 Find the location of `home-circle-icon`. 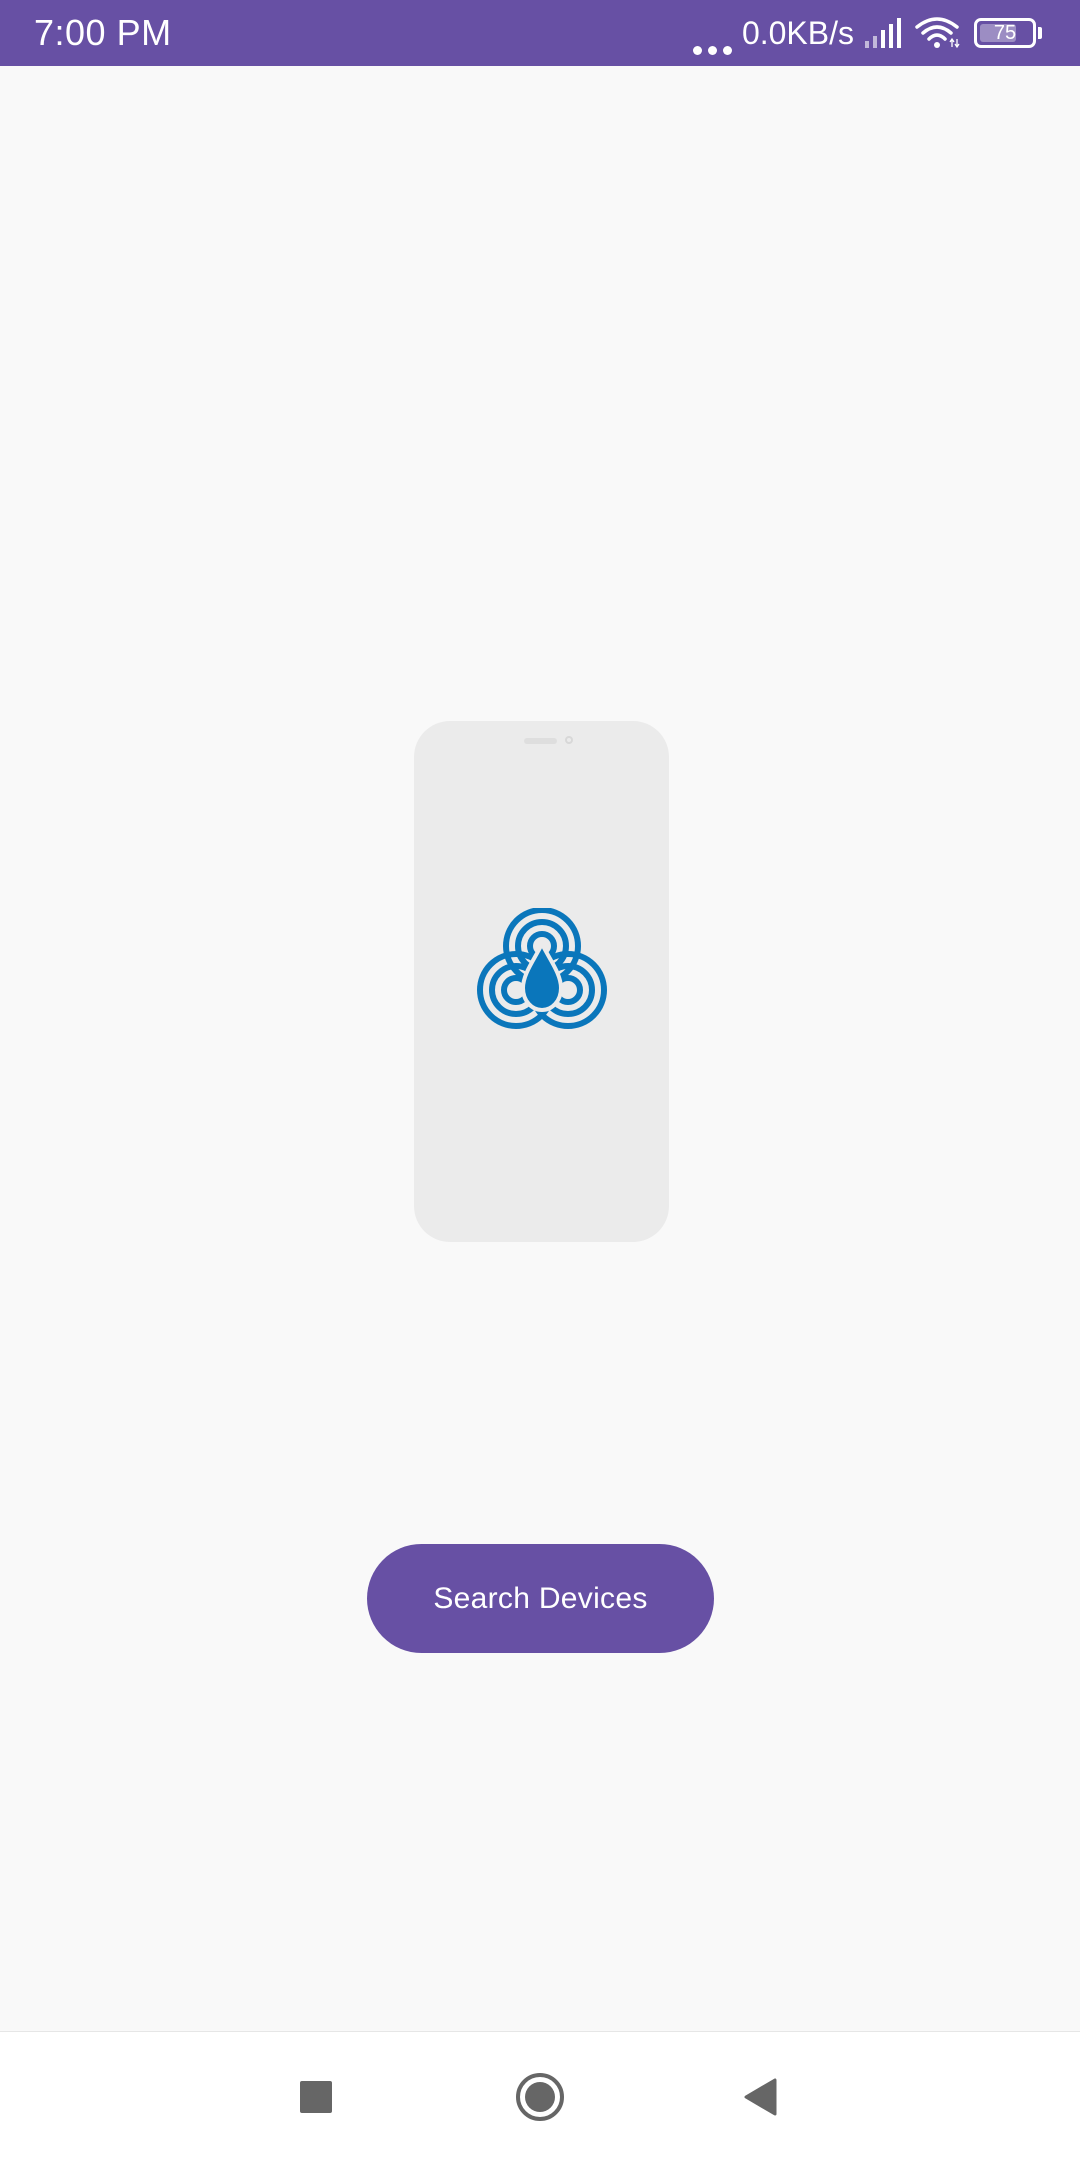

home-circle-icon is located at coordinates (540, 2096).